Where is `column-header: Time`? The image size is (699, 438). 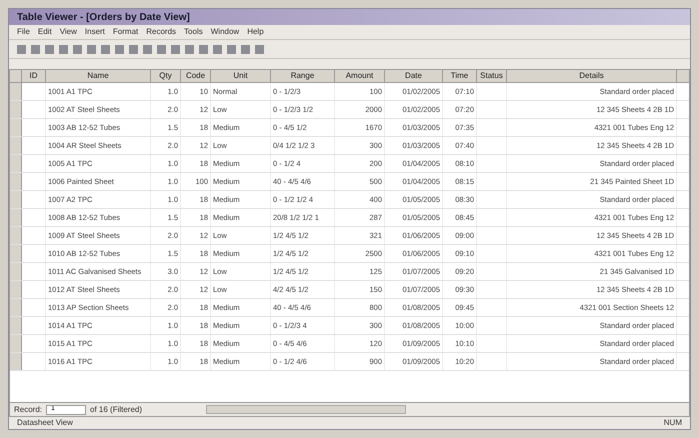
column-header: Time is located at coordinates (460, 76).